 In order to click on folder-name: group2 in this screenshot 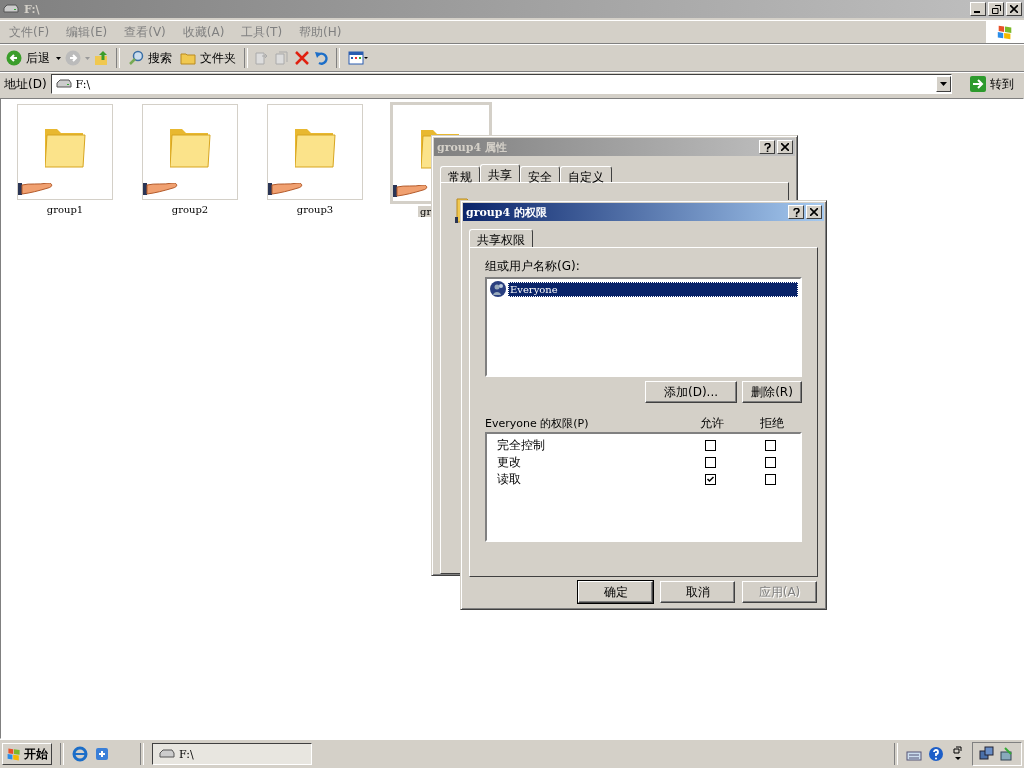, I will do `click(190, 209)`.